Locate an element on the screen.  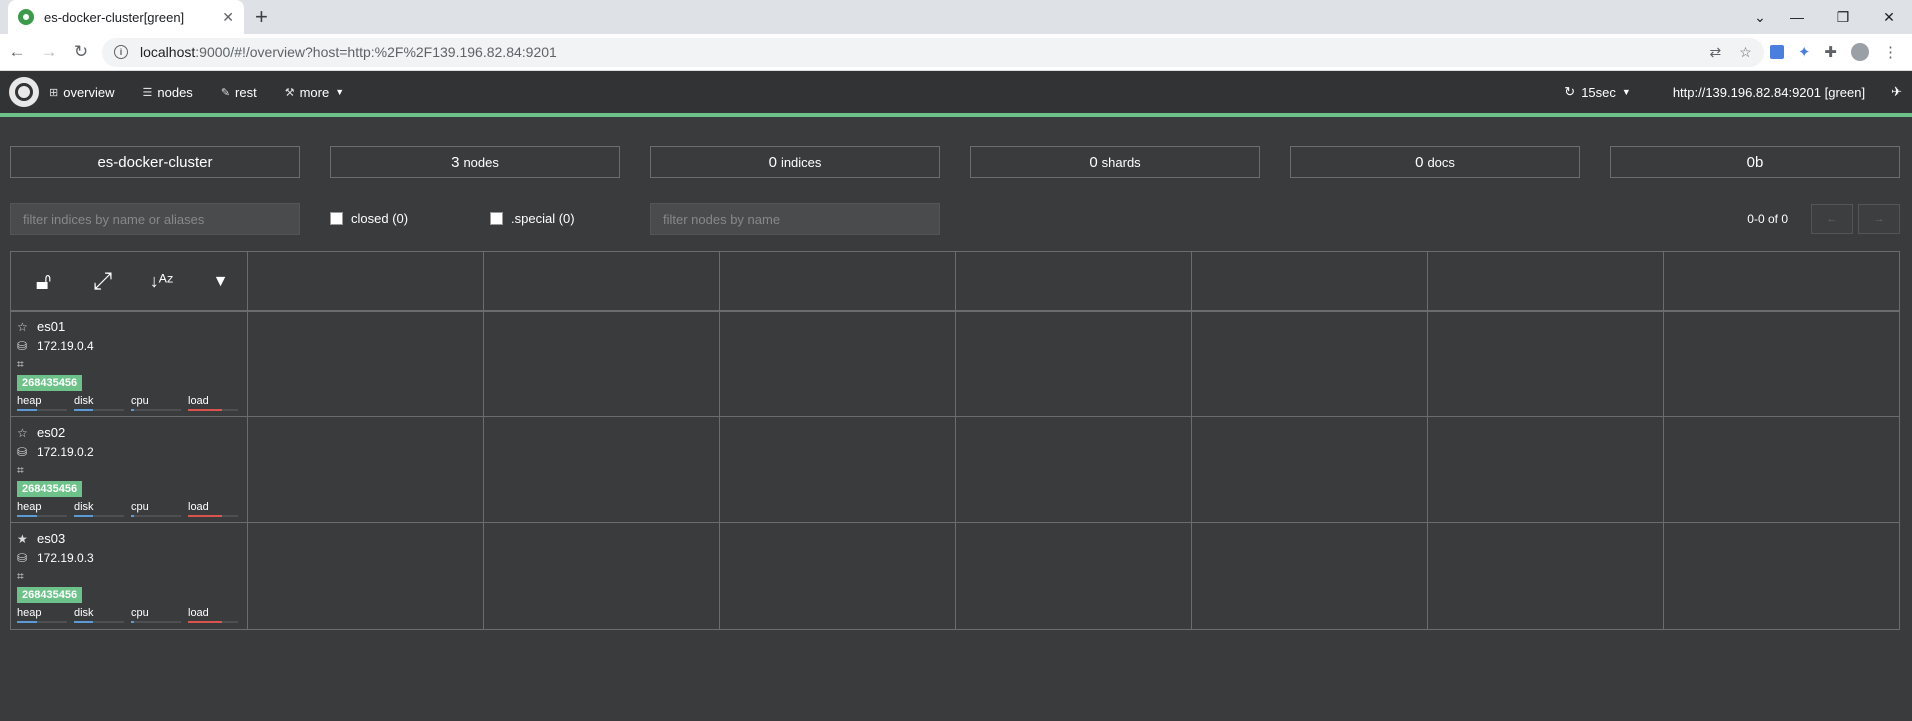
tab-search-icon: ⌄ is located at coordinates (1760, 17).